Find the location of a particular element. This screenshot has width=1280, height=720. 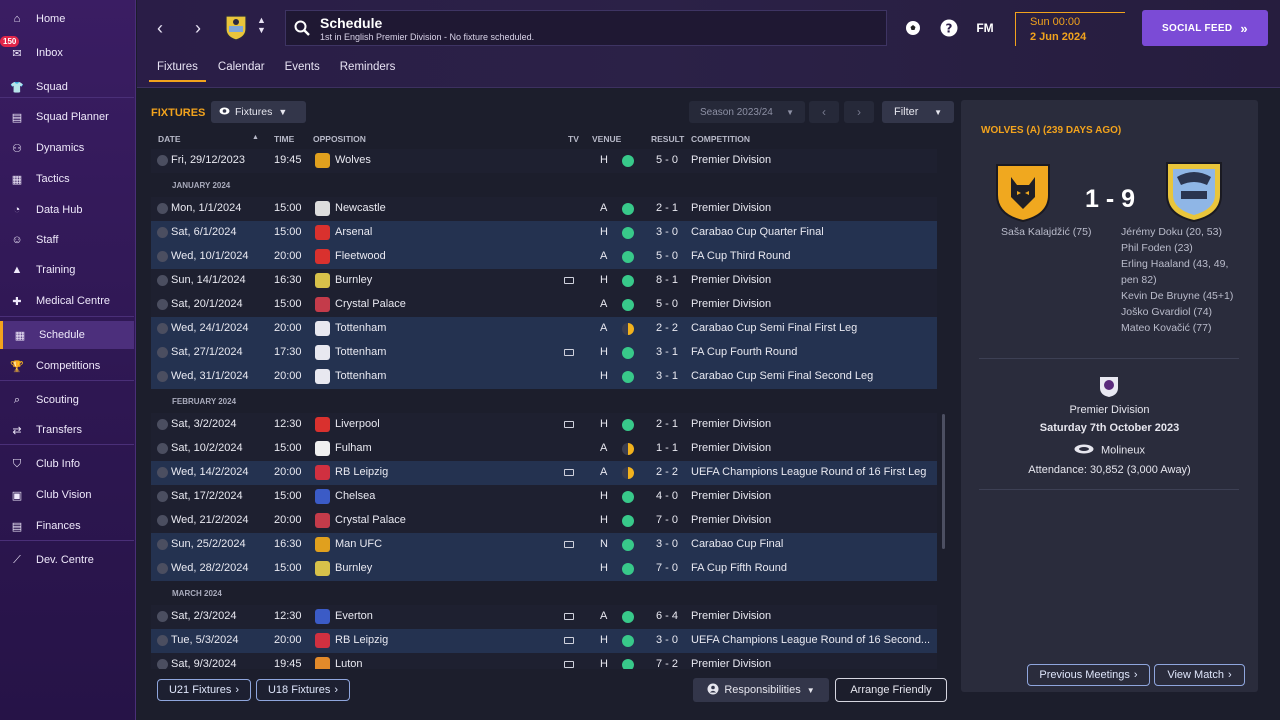

fixtures-view-dropdown: Fixtures ▼ is located at coordinates (258, 112).